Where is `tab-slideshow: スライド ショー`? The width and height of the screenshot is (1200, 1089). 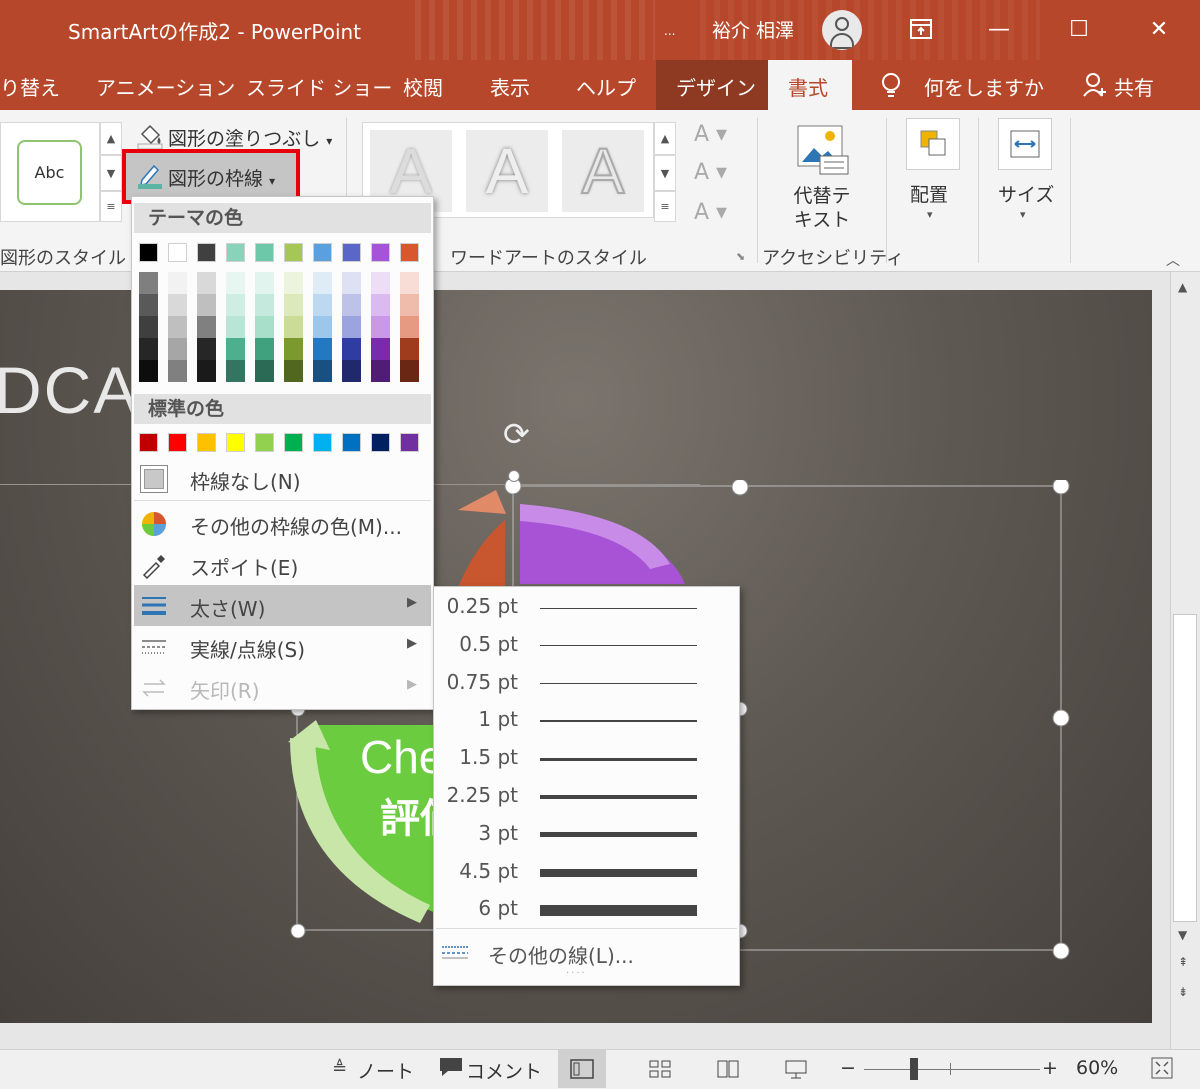
tab-slideshow: スライド ショー is located at coordinates (319, 86).